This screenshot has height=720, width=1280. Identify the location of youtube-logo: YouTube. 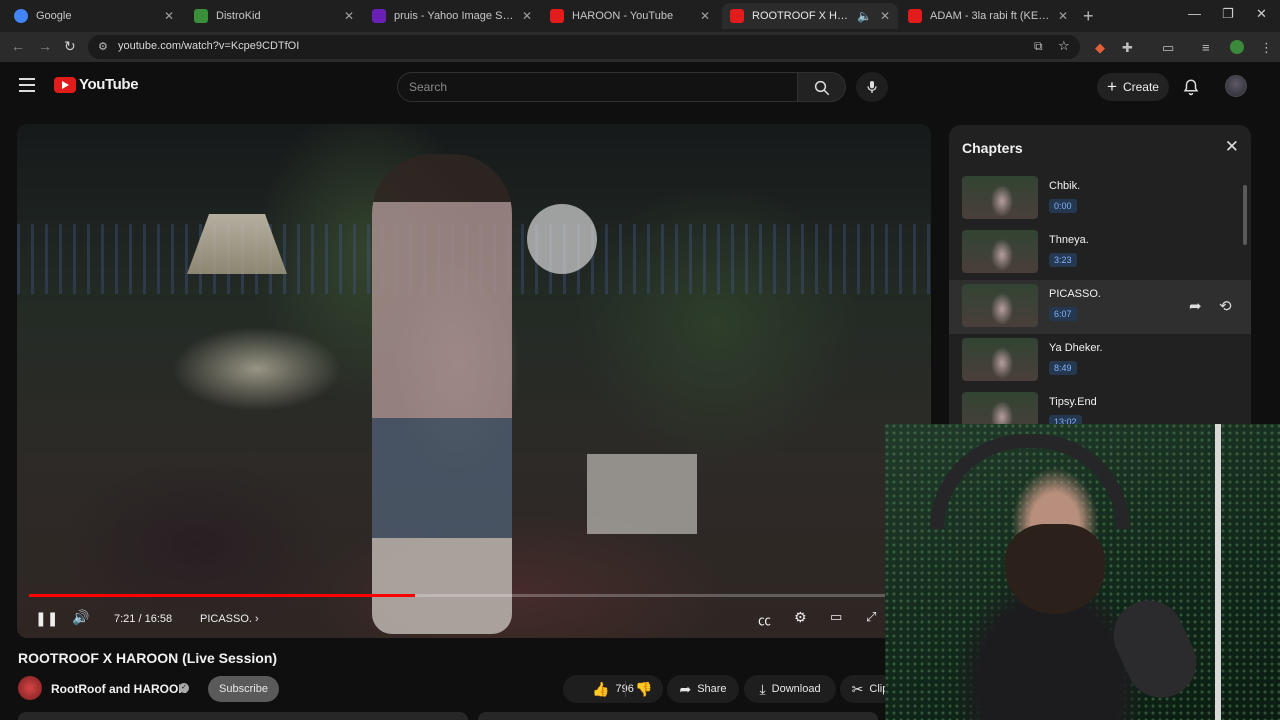
(96, 84).